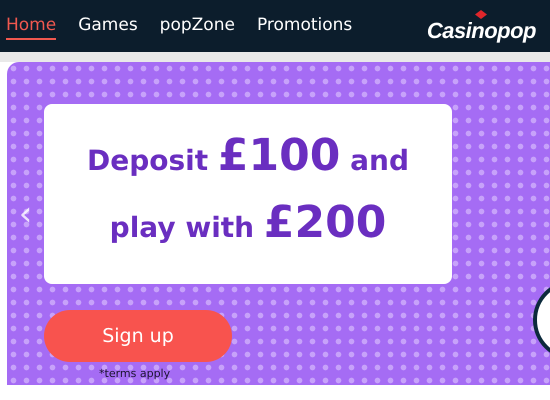 The height and width of the screenshot is (400, 550). I want to click on nav-link: Home, so click(31, 26).